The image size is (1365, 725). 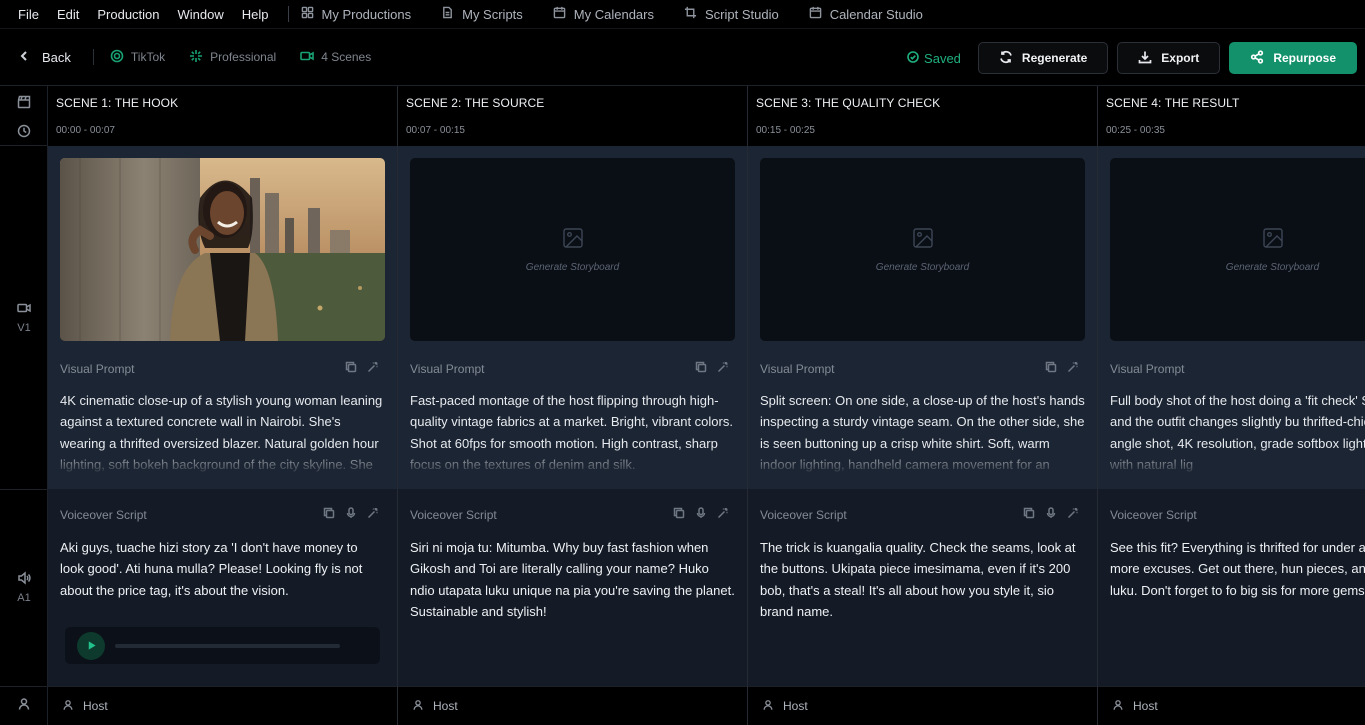 What do you see at coordinates (1293, 58) in the screenshot?
I see `repurpose-button: Repurpose` at bounding box center [1293, 58].